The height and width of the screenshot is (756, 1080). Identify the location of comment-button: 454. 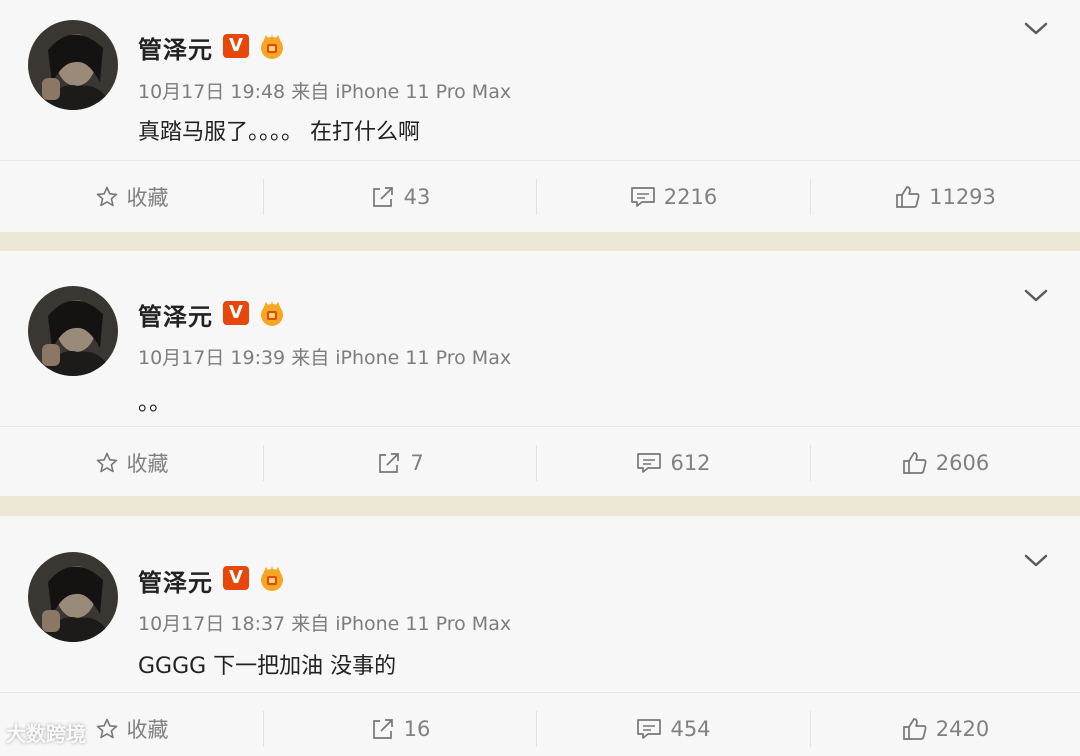
(673, 724).